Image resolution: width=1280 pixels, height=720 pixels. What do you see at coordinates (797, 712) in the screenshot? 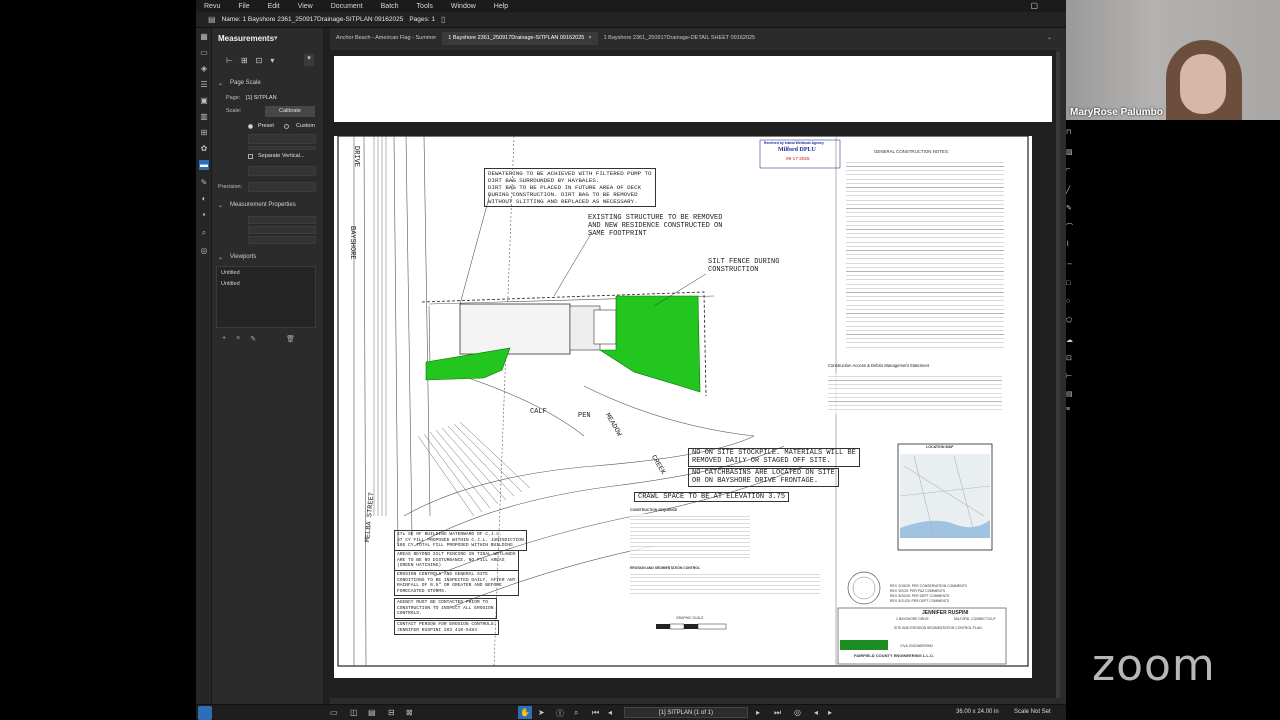
I see `snapshot-icon: ◎` at bounding box center [797, 712].